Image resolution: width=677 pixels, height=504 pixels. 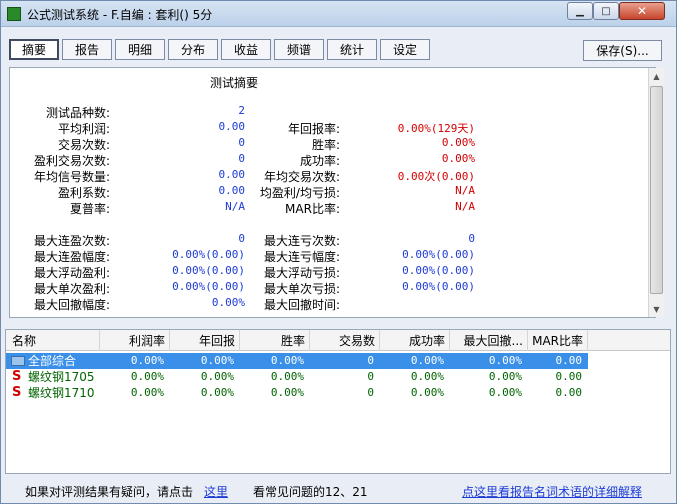 What do you see at coordinates (338, 361) in the screenshot?
I see `list-row: 全部综合 0.00% 0.00% 0.00% 0 0.00% 0.00% 0.00` at bounding box center [338, 361].